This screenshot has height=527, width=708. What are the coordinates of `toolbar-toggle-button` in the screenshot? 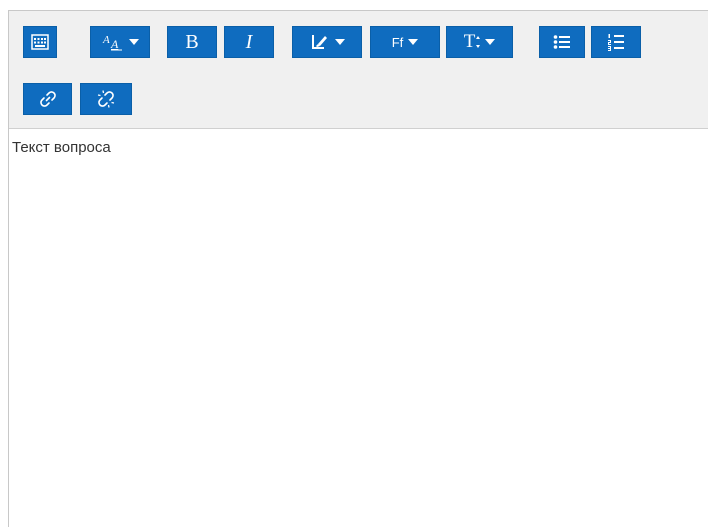 It's located at (40, 42).